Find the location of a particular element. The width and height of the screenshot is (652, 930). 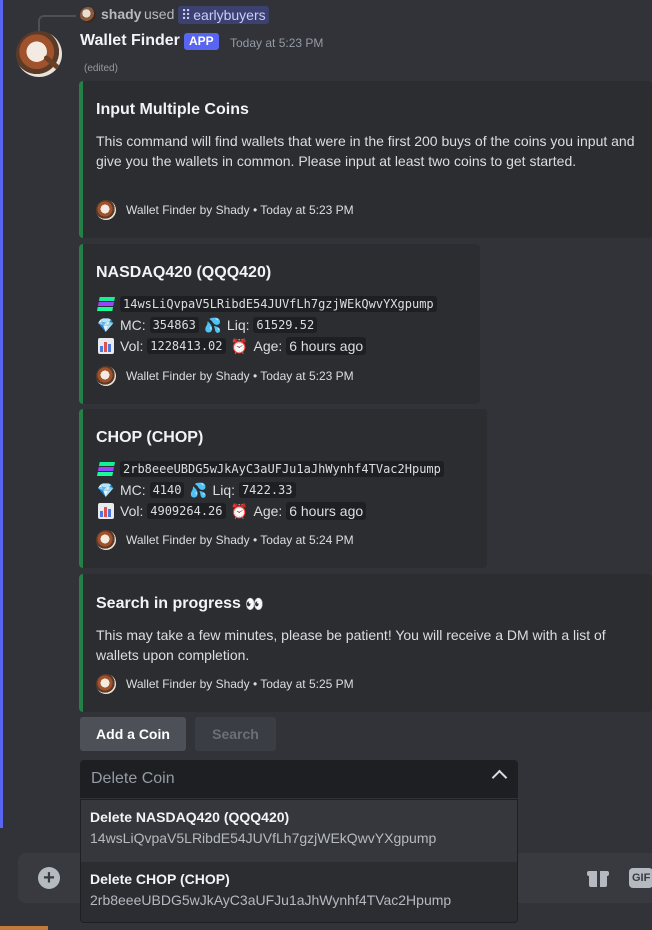

eyes-emoji: 👀 is located at coordinates (254, 604).